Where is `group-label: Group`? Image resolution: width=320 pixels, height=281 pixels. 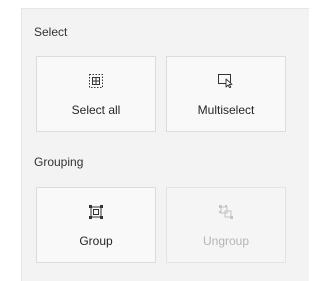
group-label: Group is located at coordinates (96, 241).